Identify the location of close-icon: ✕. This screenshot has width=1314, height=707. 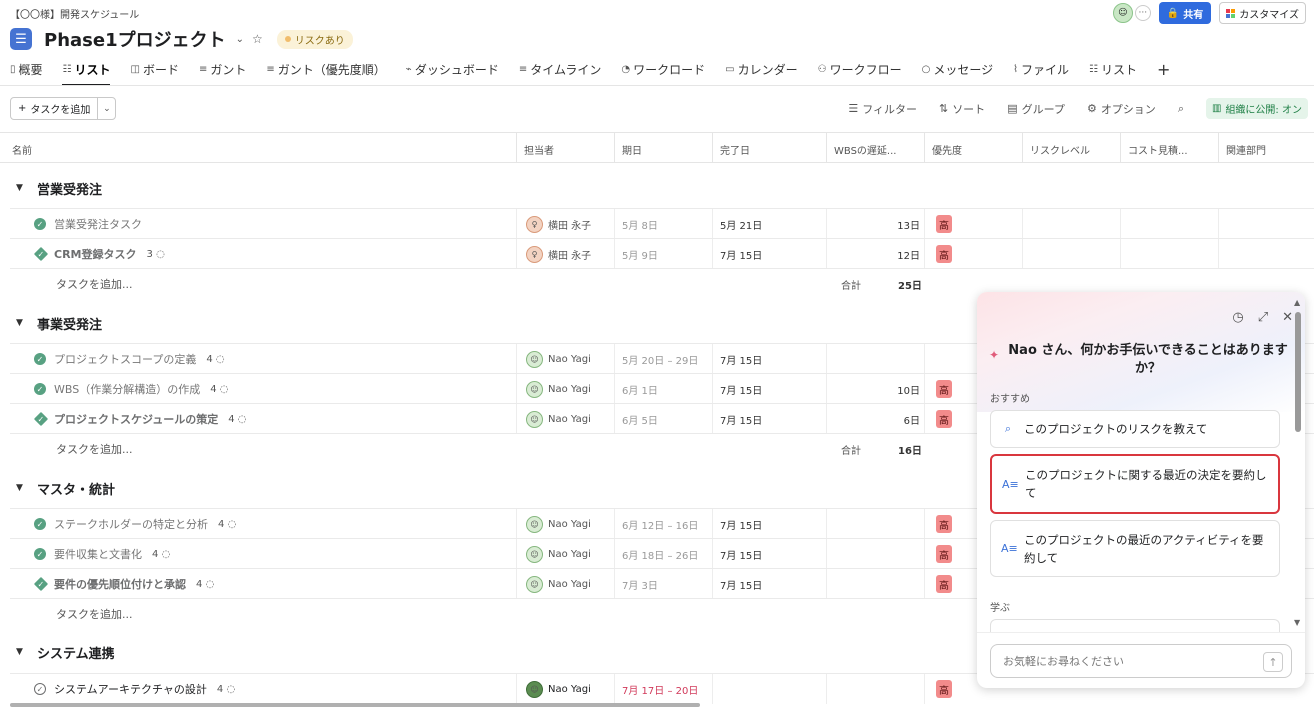
(1287, 317).